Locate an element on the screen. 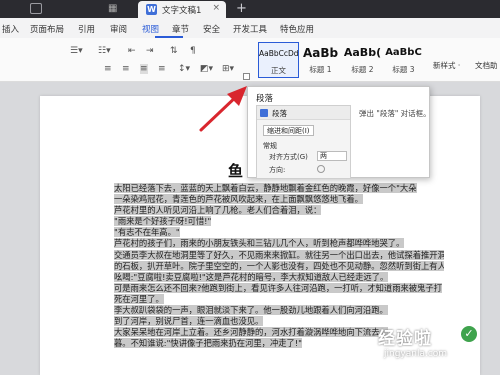  text-line: 李大叔趴袋袋的一声，眼泪就淡下来了。他一股劲儿地跟着人们向河沿跑。 is located at coordinates (251, 310).